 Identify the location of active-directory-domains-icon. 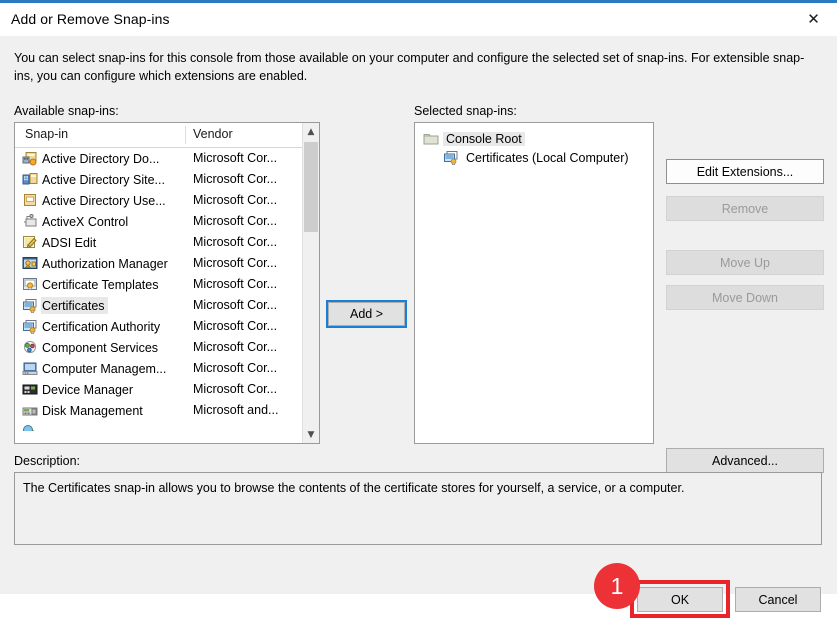
(30, 158).